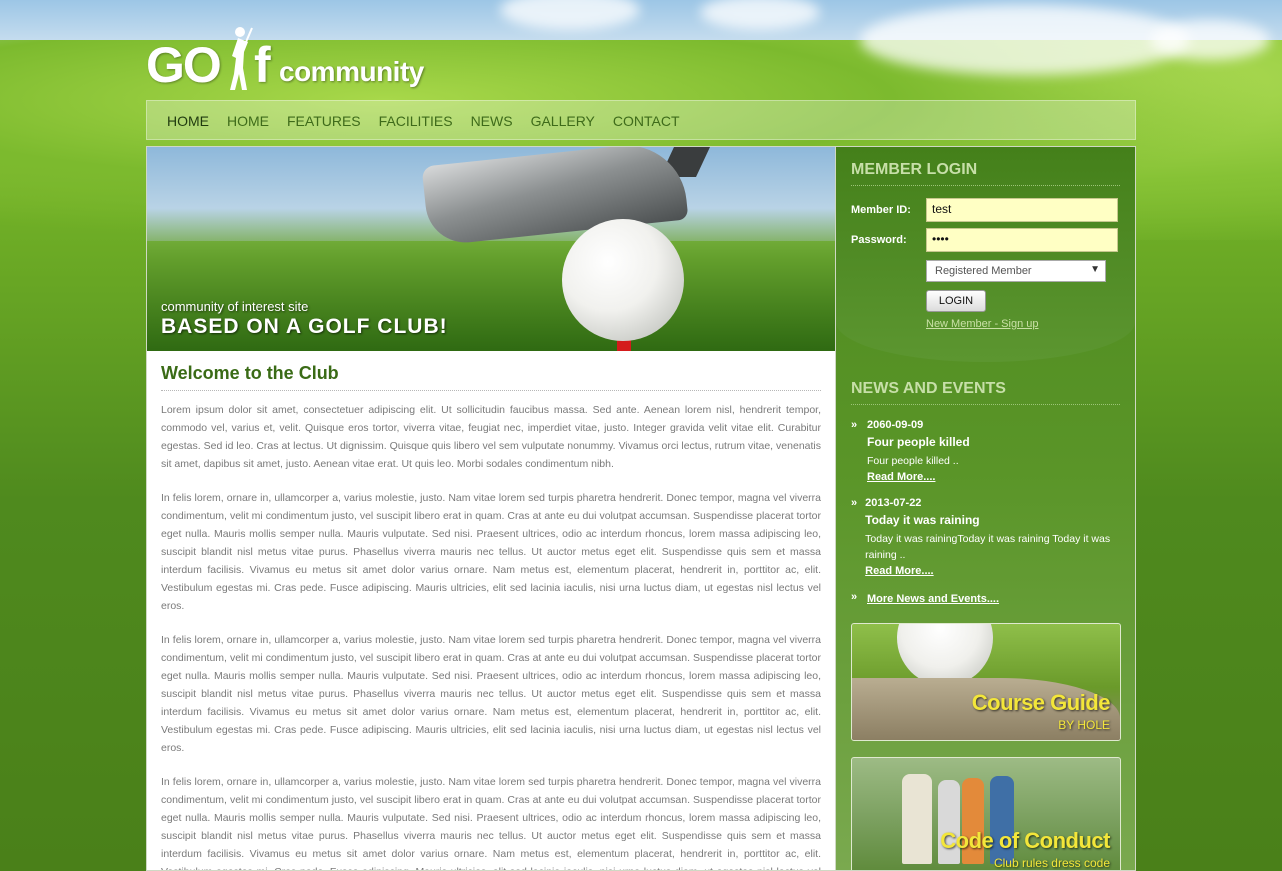 The height and width of the screenshot is (871, 1282). Describe the element at coordinates (1023, 324) in the screenshot. I see `signup-link: New Member - Sign up` at that location.